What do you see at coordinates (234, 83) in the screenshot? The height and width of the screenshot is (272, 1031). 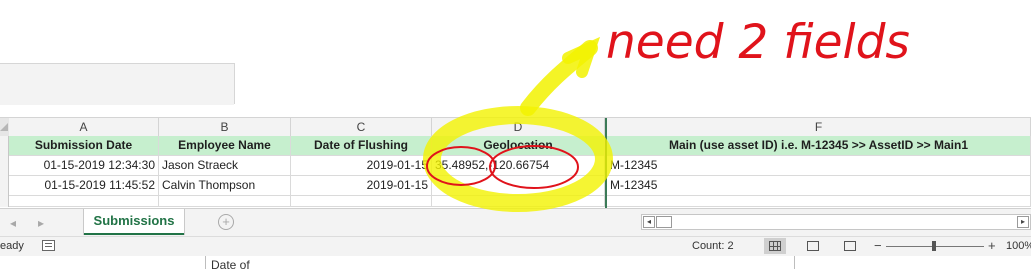 I see `ribbon-divider` at bounding box center [234, 83].